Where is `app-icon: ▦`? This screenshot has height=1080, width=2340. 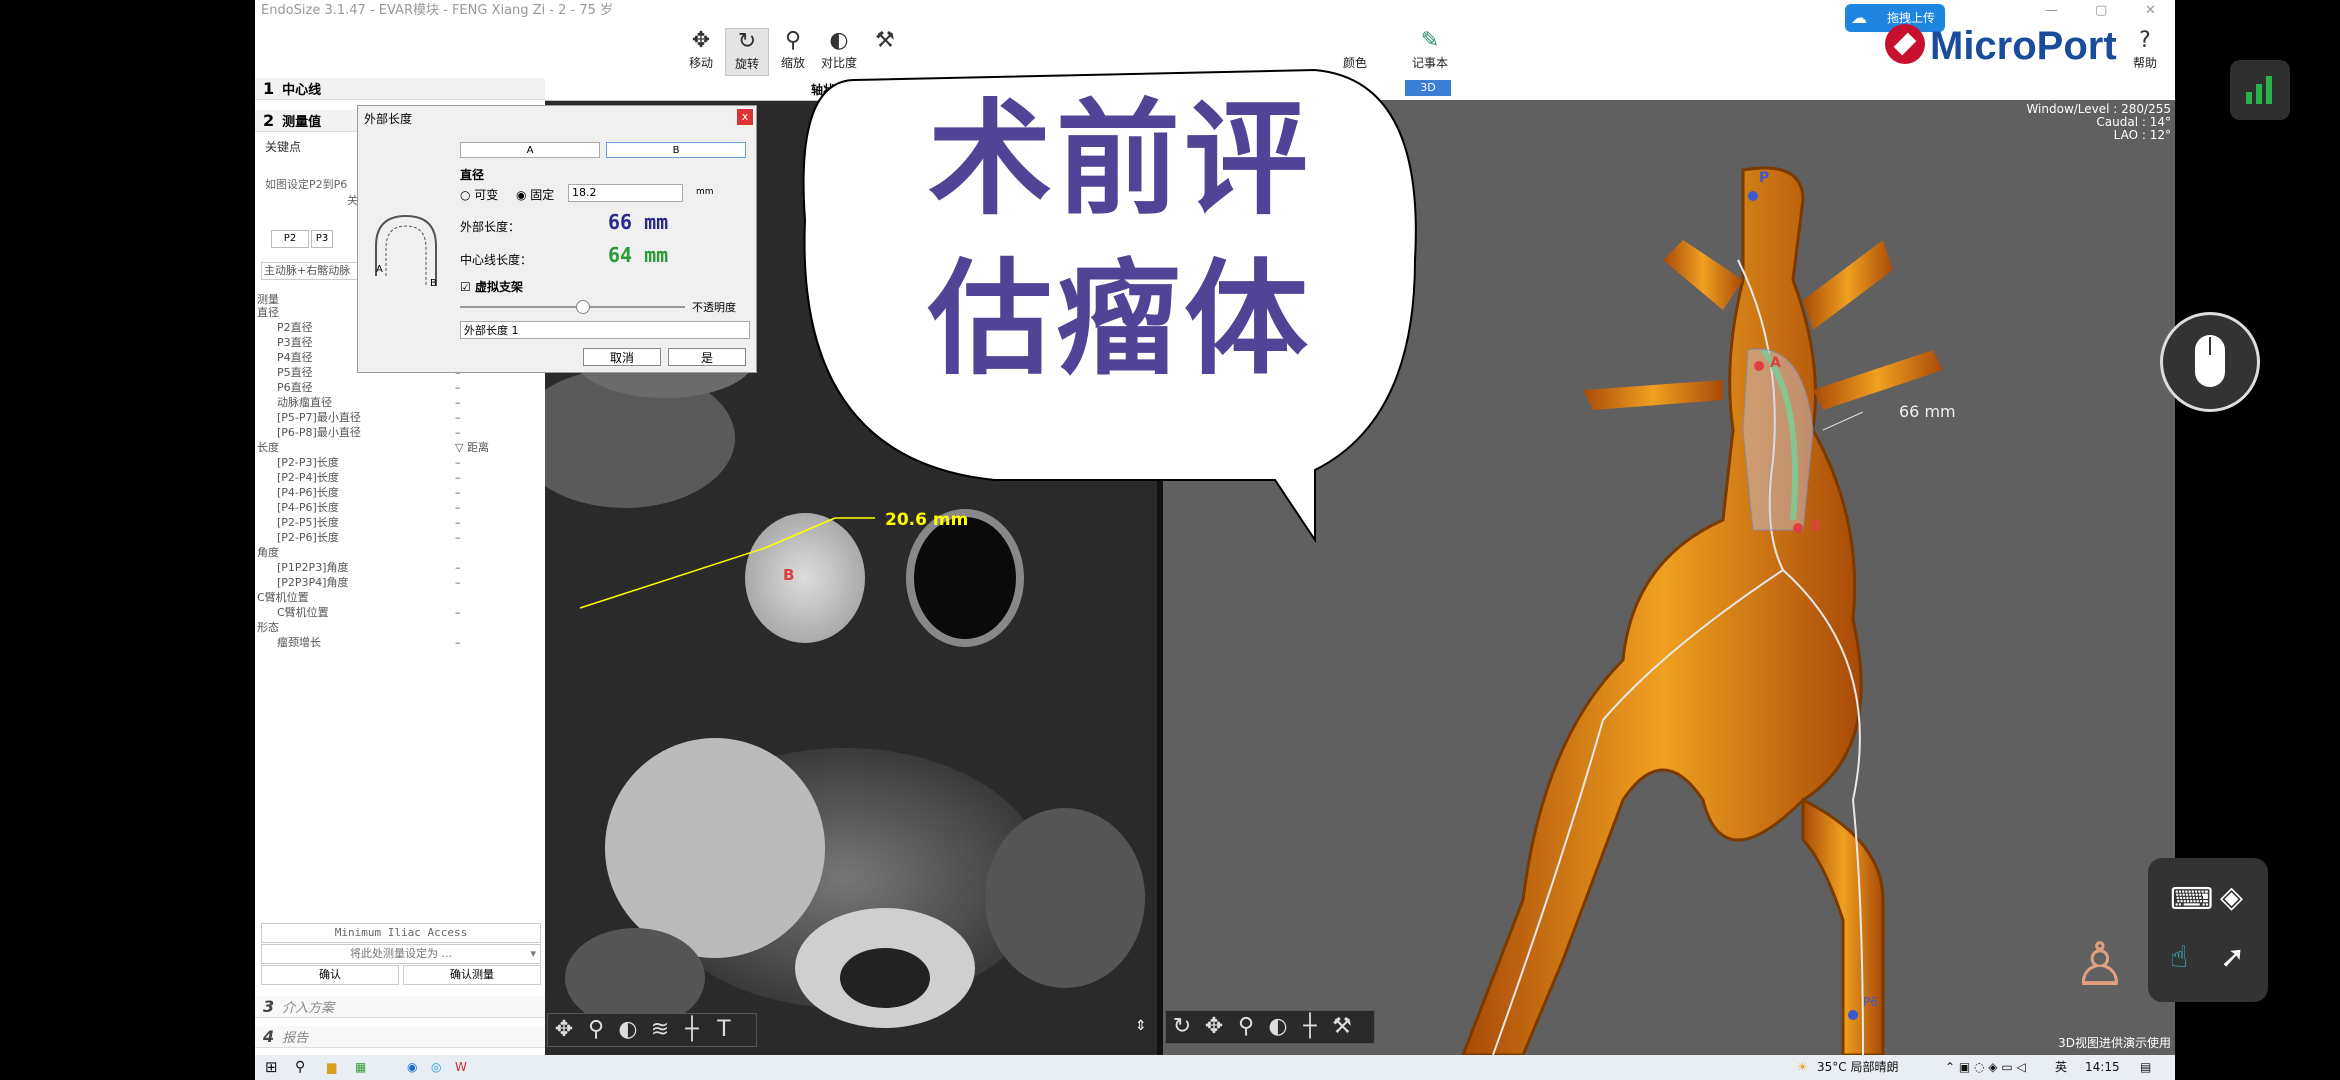 app-icon: ▦ is located at coordinates (360, 1067).